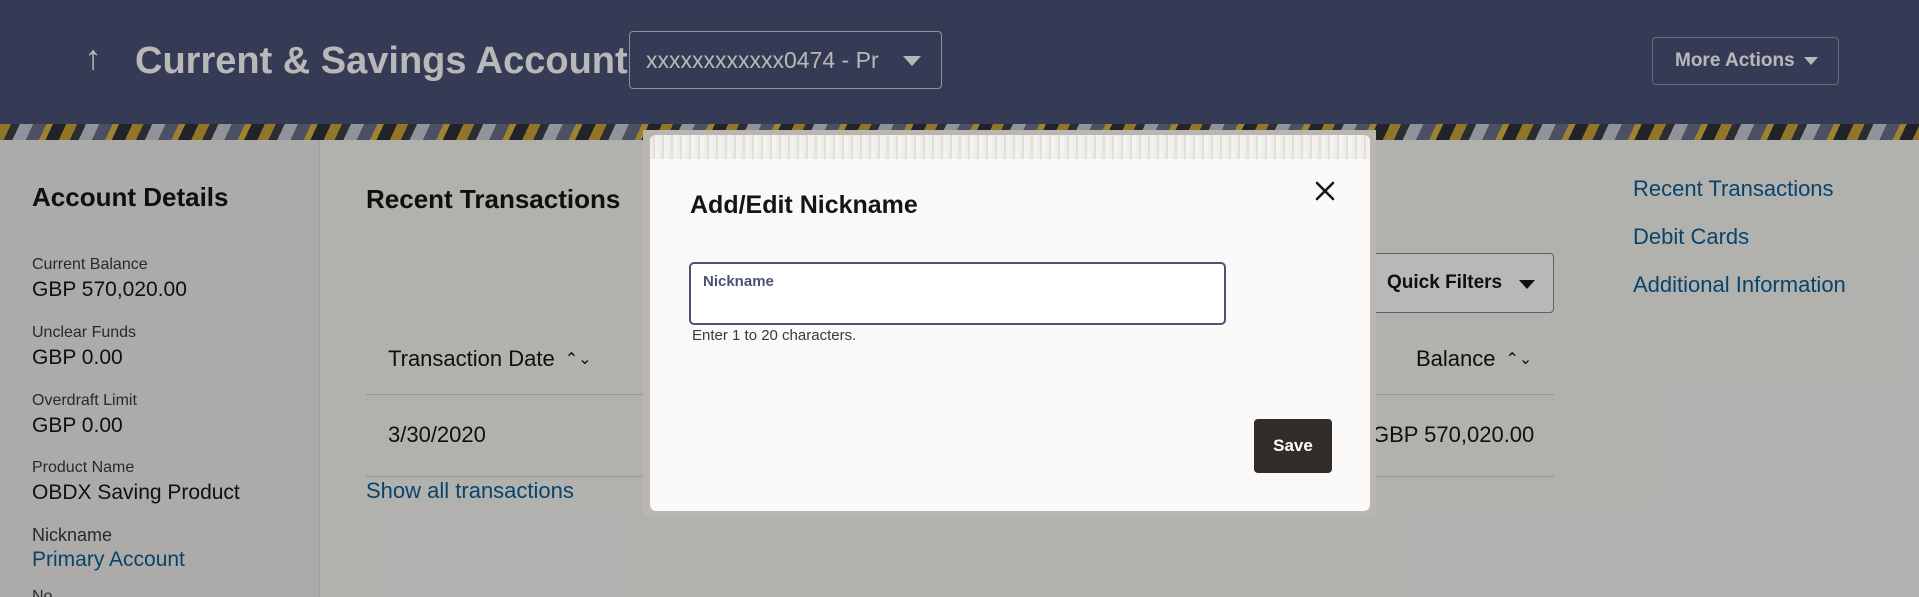 This screenshot has width=1919, height=597. What do you see at coordinates (1325, 191) in the screenshot?
I see `close-icon` at bounding box center [1325, 191].